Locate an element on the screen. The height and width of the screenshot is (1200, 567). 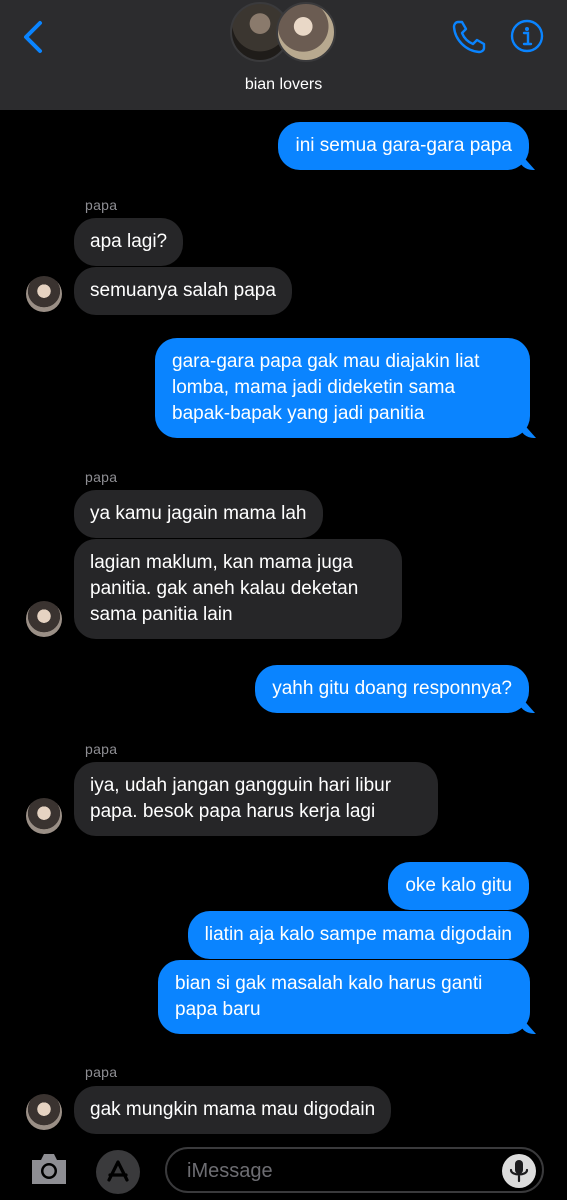
back-button is located at coordinates (35, 38).